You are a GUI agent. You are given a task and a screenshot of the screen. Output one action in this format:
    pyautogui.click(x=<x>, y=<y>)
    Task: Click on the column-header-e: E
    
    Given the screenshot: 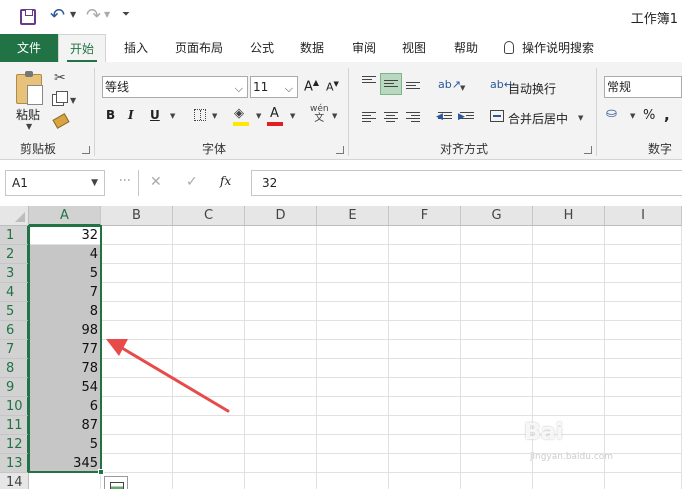 What is the action you would take?
    pyautogui.click(x=353, y=216)
    